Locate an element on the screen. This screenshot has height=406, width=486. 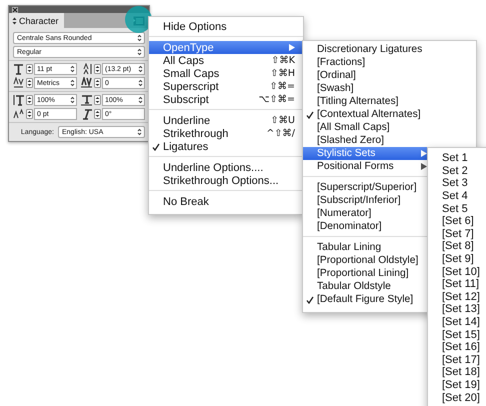
menu-item: [Set 17] is located at coordinates (457, 360).